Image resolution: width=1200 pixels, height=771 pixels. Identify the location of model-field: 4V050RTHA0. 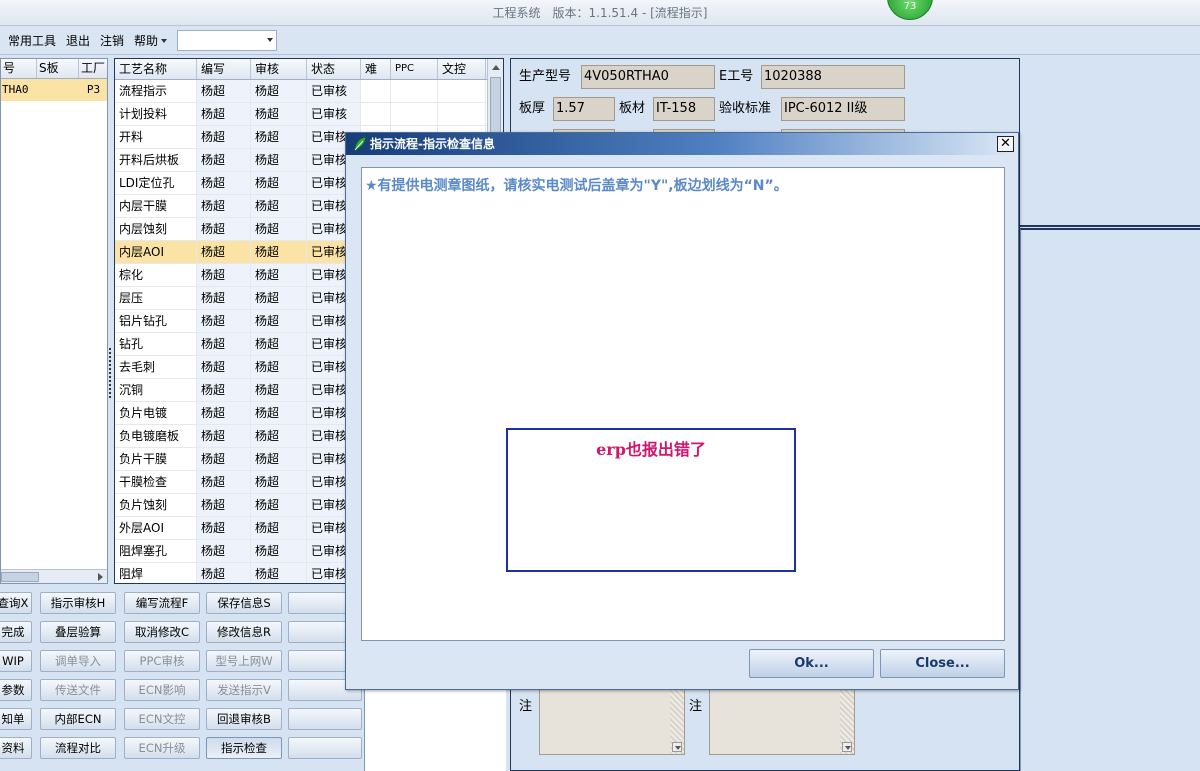
(648, 77).